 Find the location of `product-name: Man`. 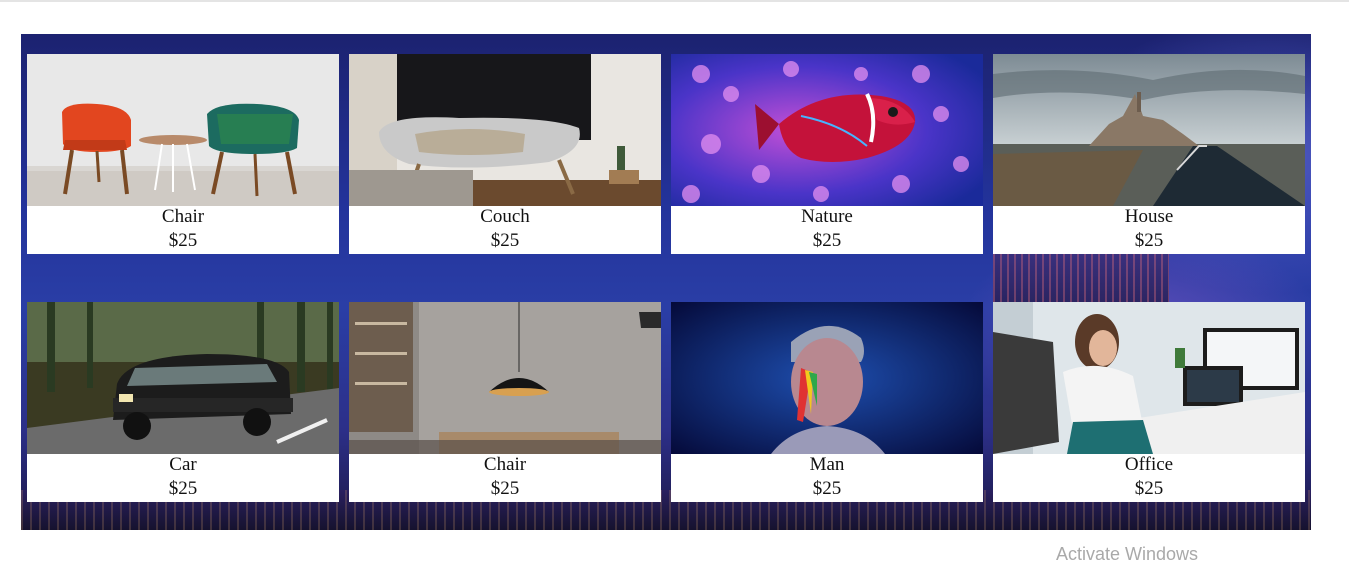

product-name: Man is located at coordinates (827, 464).